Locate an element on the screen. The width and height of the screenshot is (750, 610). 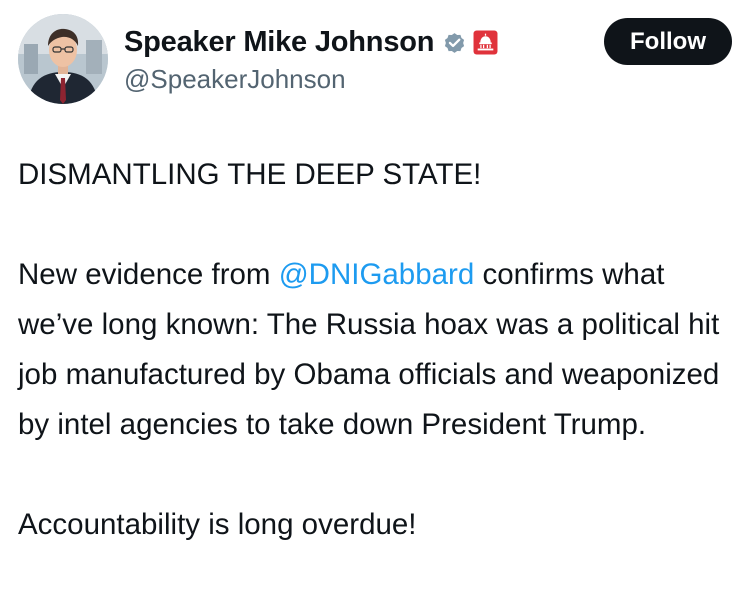
author-handle: @SpeakerJohnson is located at coordinates (311, 79).